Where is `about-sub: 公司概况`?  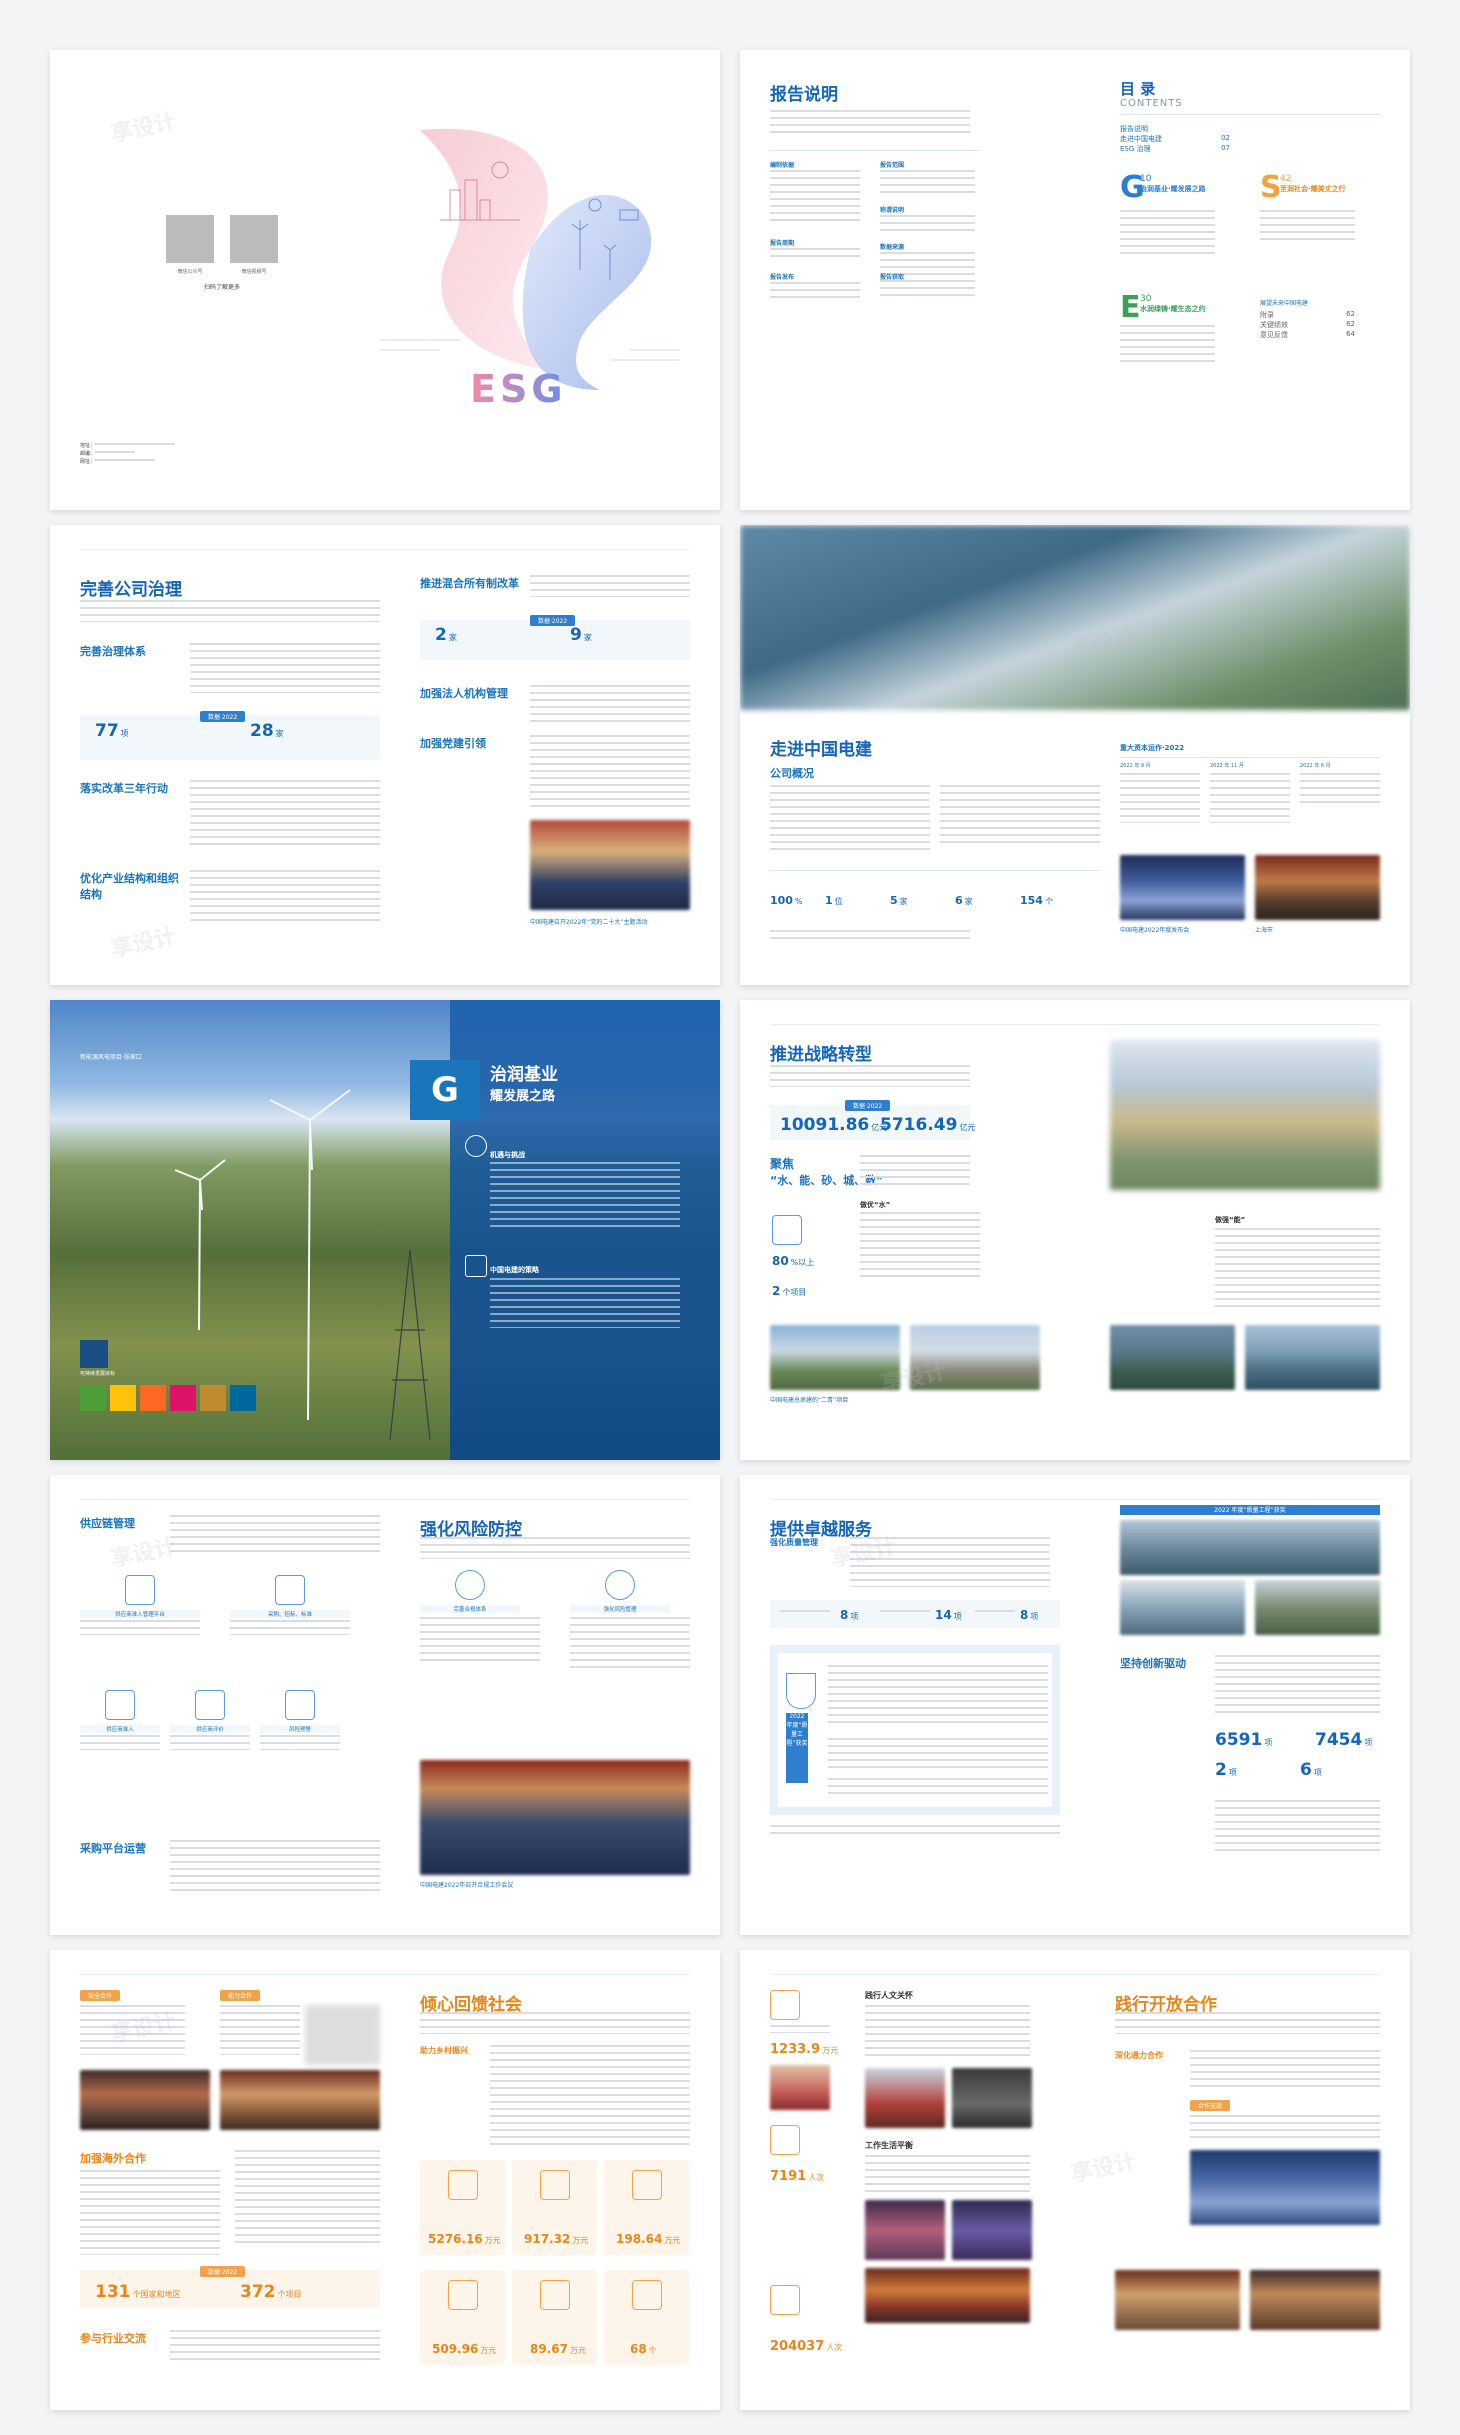 about-sub: 公司概况 is located at coordinates (792, 773).